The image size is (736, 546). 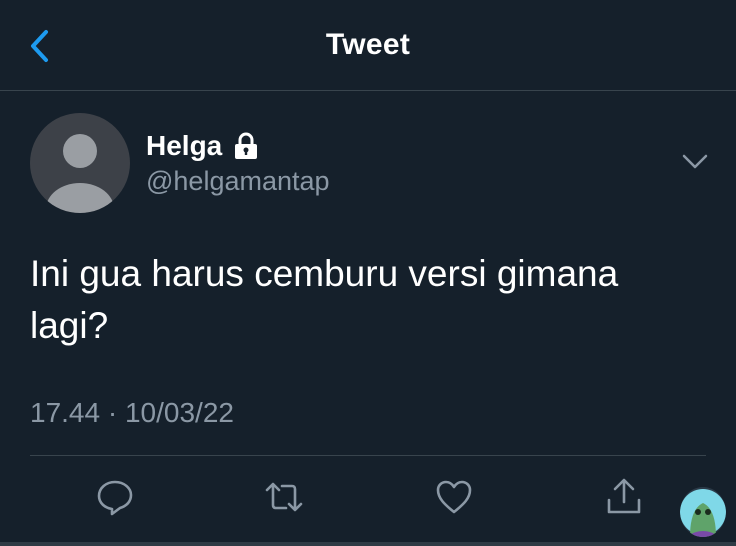 I want to click on share-icon, so click(x=624, y=496).